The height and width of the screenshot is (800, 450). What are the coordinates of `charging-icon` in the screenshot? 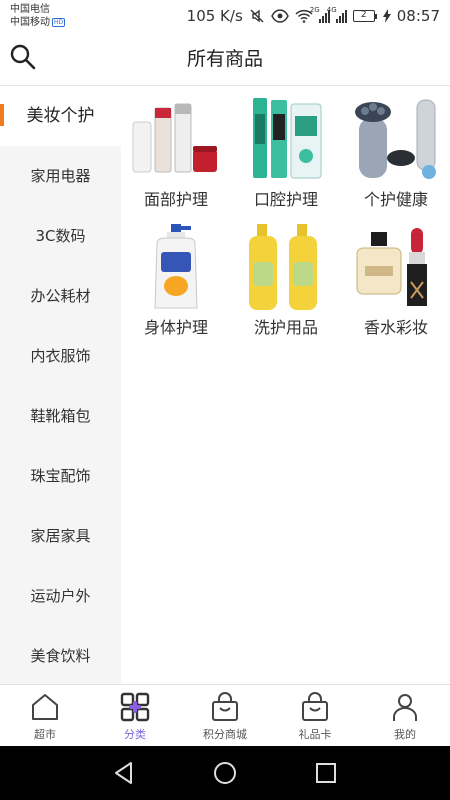 It's located at (386, 16).